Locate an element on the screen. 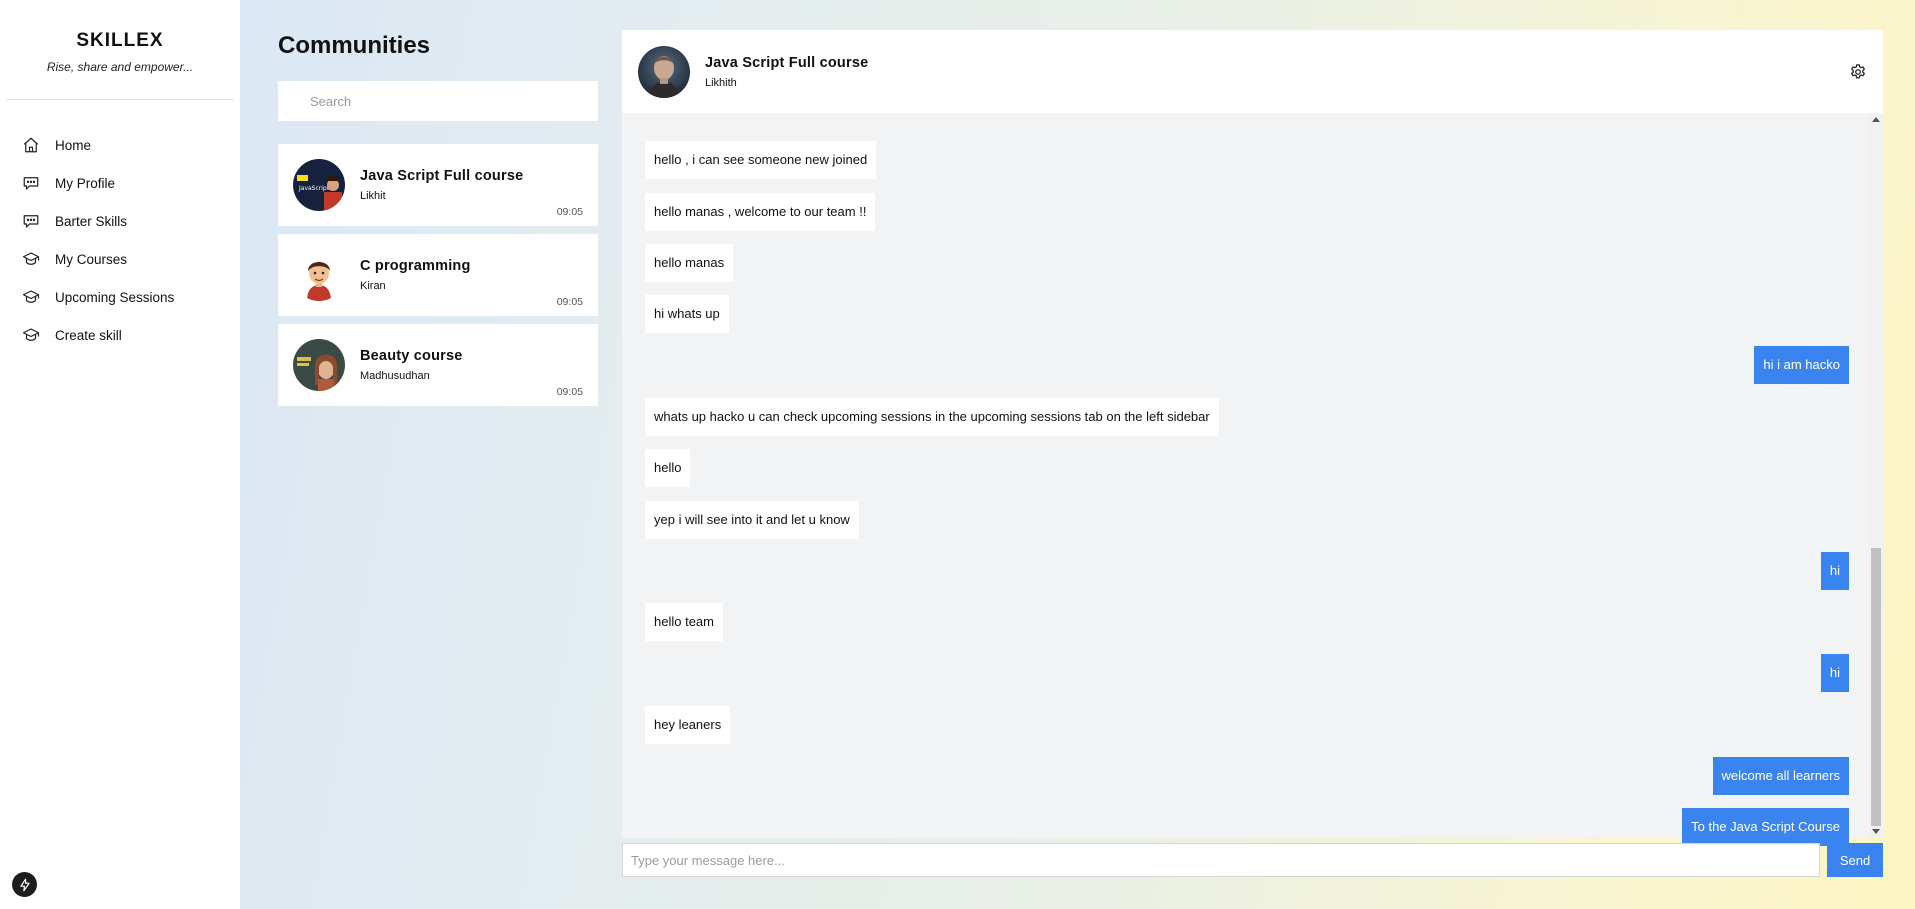  message-composer: Send is located at coordinates (1252, 860).